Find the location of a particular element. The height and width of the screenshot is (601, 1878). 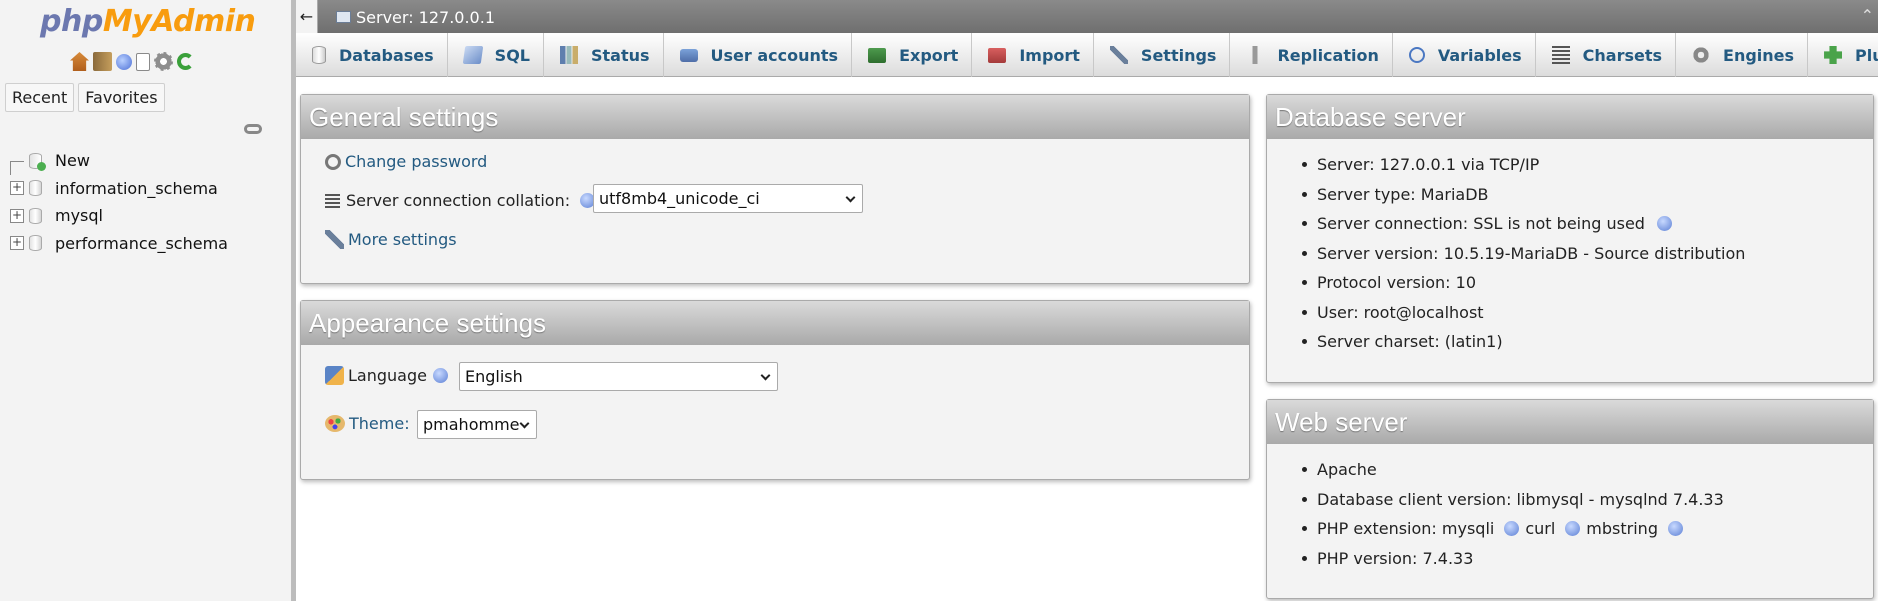

theme-row: Theme: is located at coordinates (367, 423).